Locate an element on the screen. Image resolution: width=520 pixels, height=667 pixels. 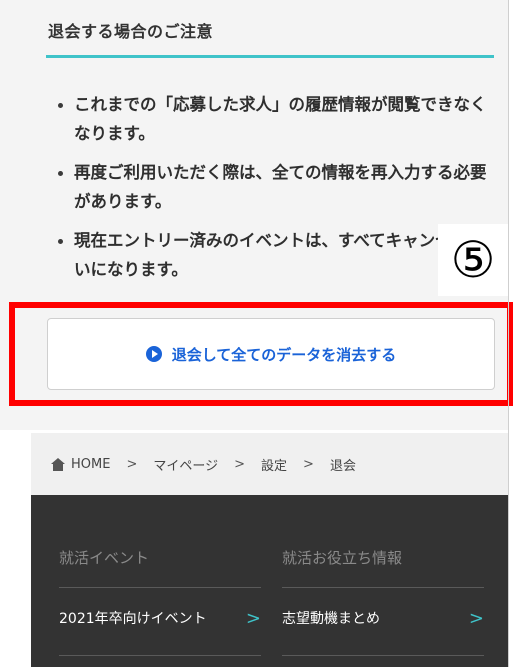
notice-item: 再度ご利用いただく際は、全ての情報を再入力する必要があります。 is located at coordinates (278, 187).